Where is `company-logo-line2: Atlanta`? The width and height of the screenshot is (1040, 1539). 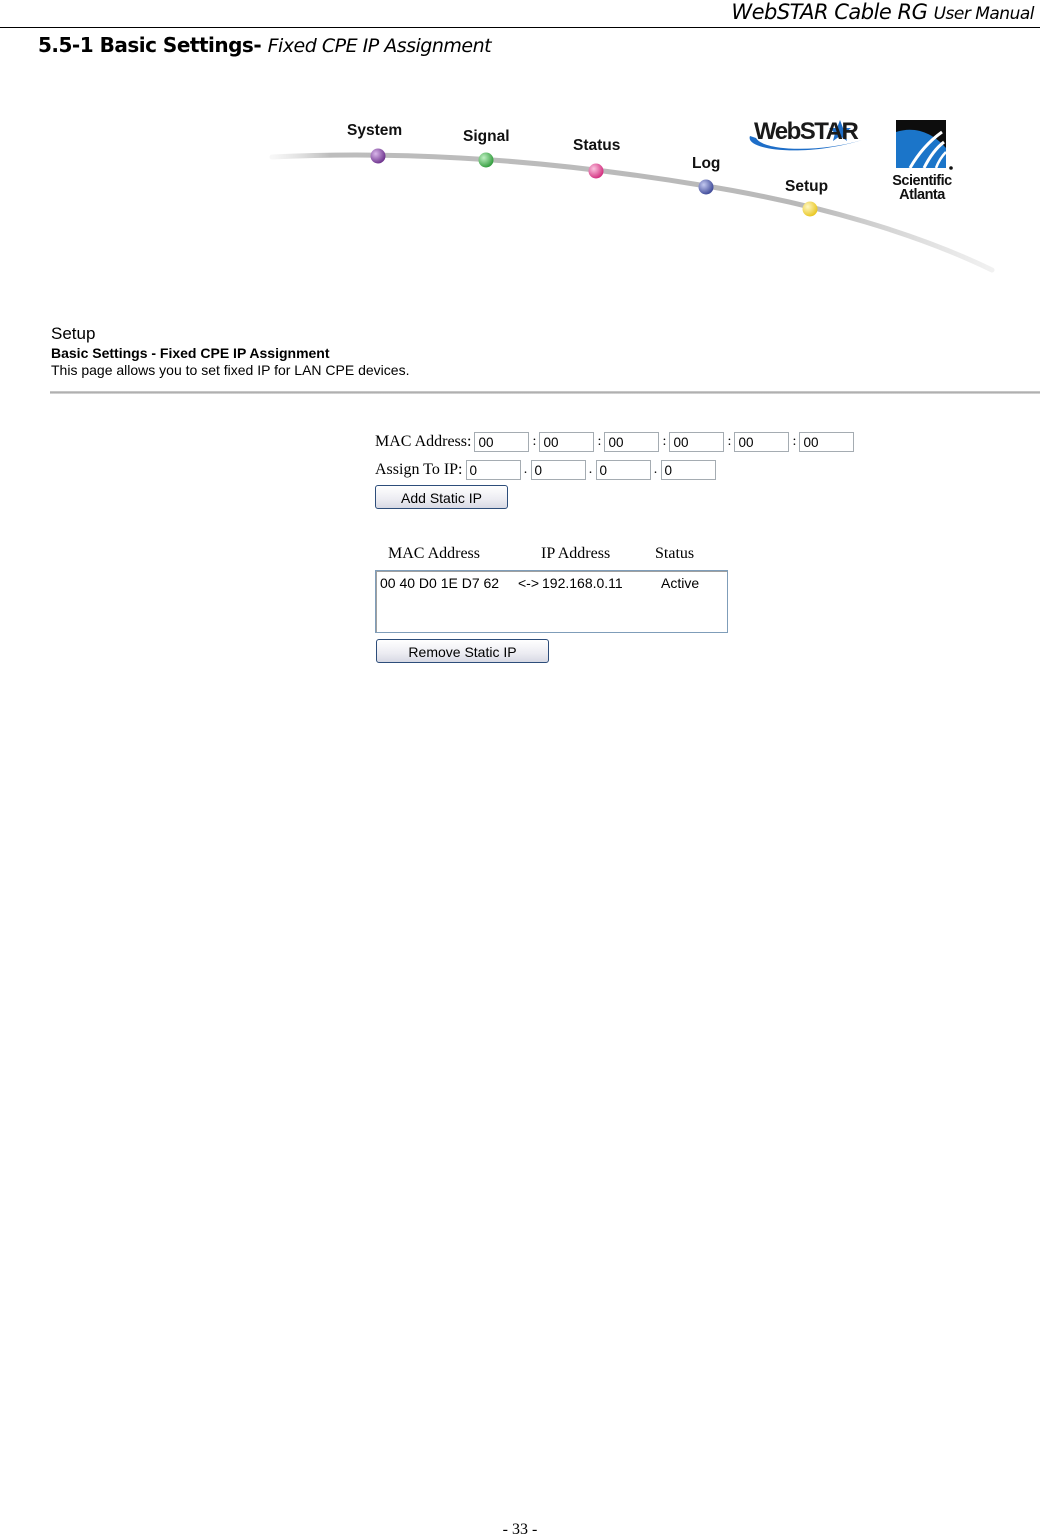 company-logo-line2: Atlanta is located at coordinates (922, 195).